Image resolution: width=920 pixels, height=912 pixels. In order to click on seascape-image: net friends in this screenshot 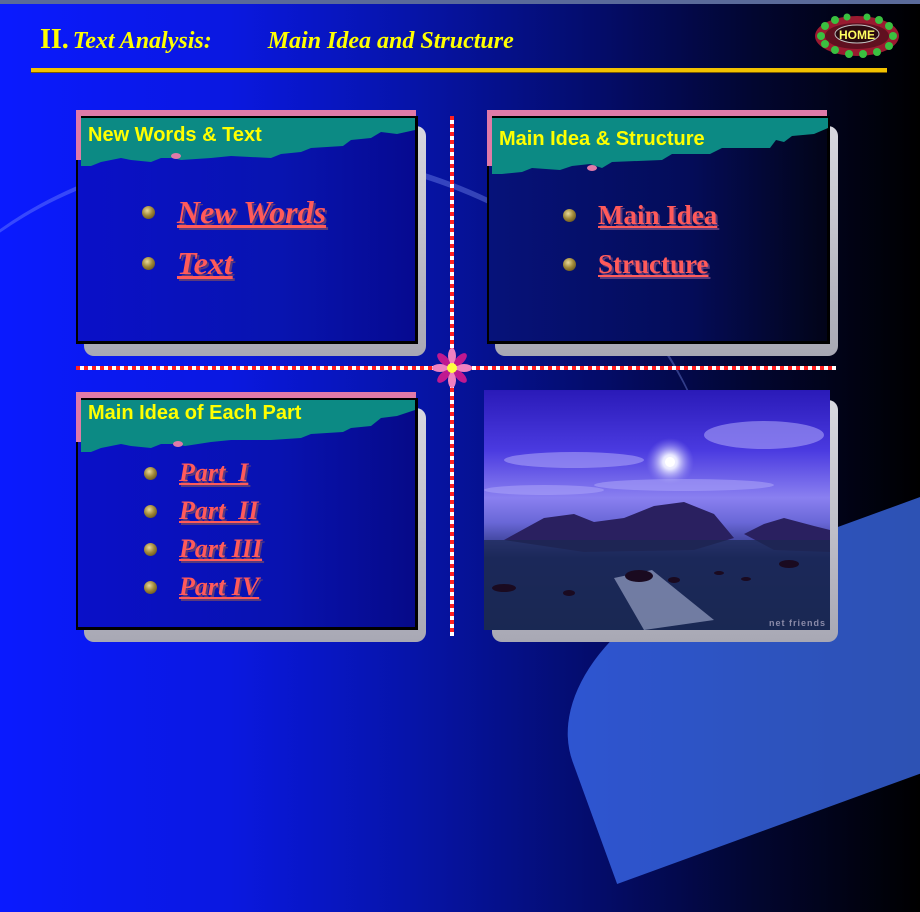, I will do `click(657, 510)`.